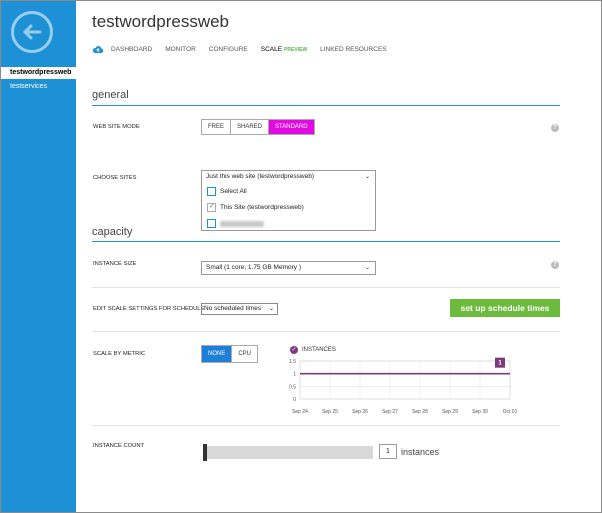 The width and height of the screenshot is (602, 513). What do you see at coordinates (131, 49) in the screenshot?
I see `tab-dashboard: DASHBOARD` at bounding box center [131, 49].